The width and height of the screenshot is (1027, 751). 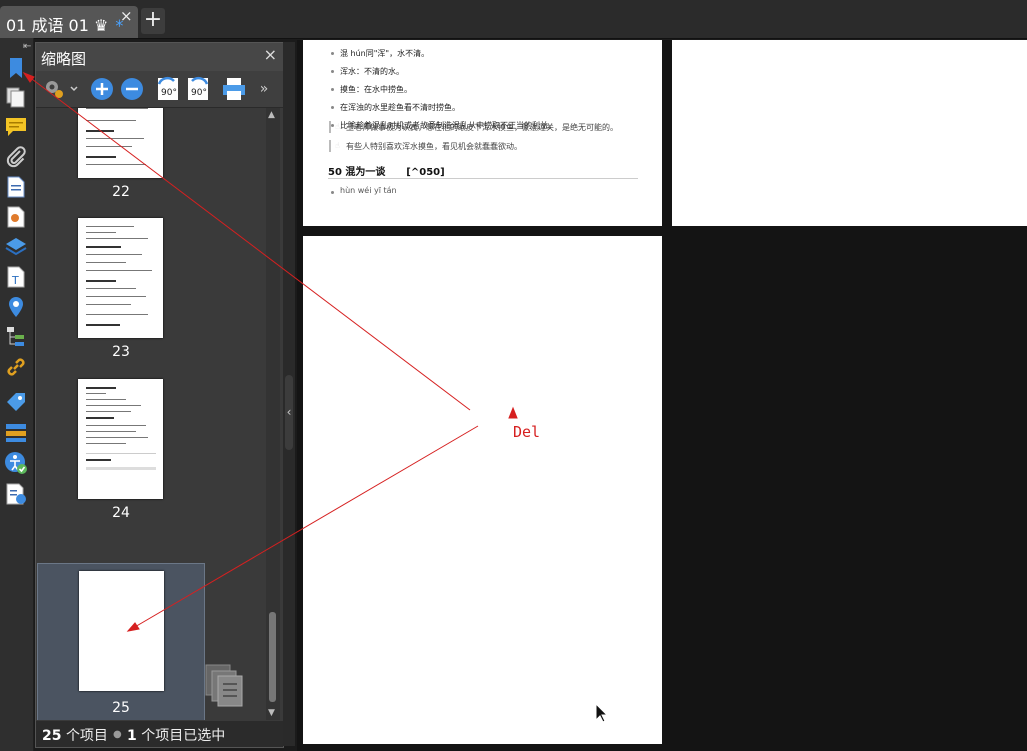 What do you see at coordinates (16, 463) in the screenshot?
I see `accessibility-check-icon` at bounding box center [16, 463].